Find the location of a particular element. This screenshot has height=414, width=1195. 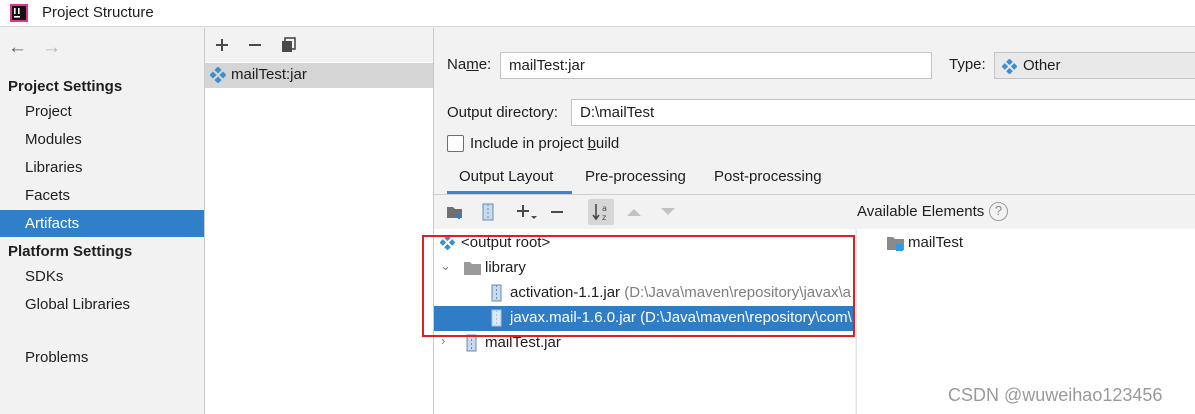

create-directory-icon is located at coordinates (455, 212).